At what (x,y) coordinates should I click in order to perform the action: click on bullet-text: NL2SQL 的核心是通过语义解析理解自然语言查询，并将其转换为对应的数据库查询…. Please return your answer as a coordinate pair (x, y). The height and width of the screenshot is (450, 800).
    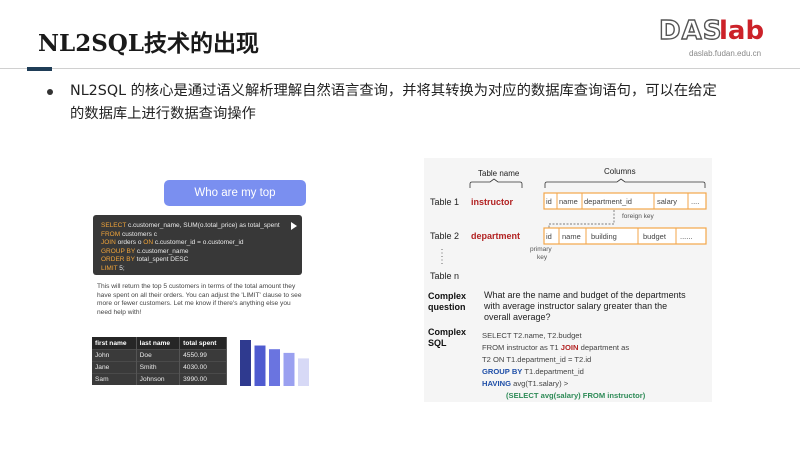
    Looking at the image, I should click on (393, 102).